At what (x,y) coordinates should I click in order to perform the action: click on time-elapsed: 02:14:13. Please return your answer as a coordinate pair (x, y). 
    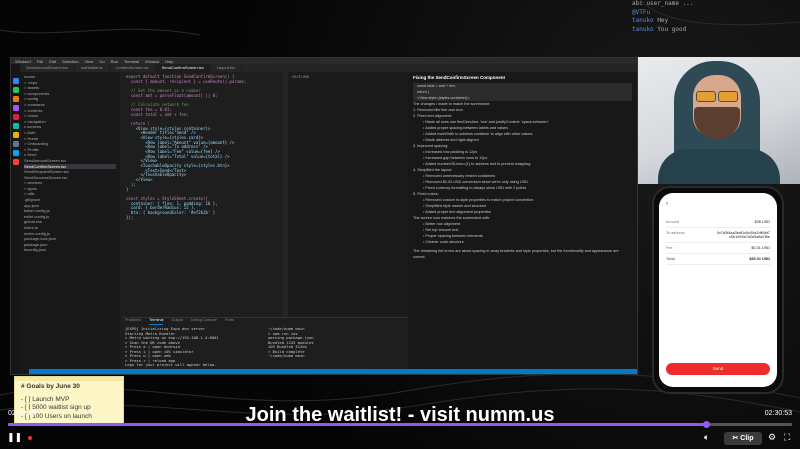
    Looking at the image, I should click on (22, 413).